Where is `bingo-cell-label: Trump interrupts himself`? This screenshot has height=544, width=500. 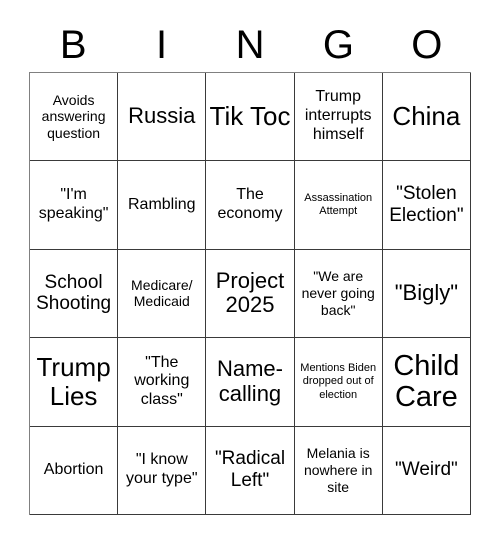
bingo-cell-label: Trump interrupts himself is located at coordinates (338, 116).